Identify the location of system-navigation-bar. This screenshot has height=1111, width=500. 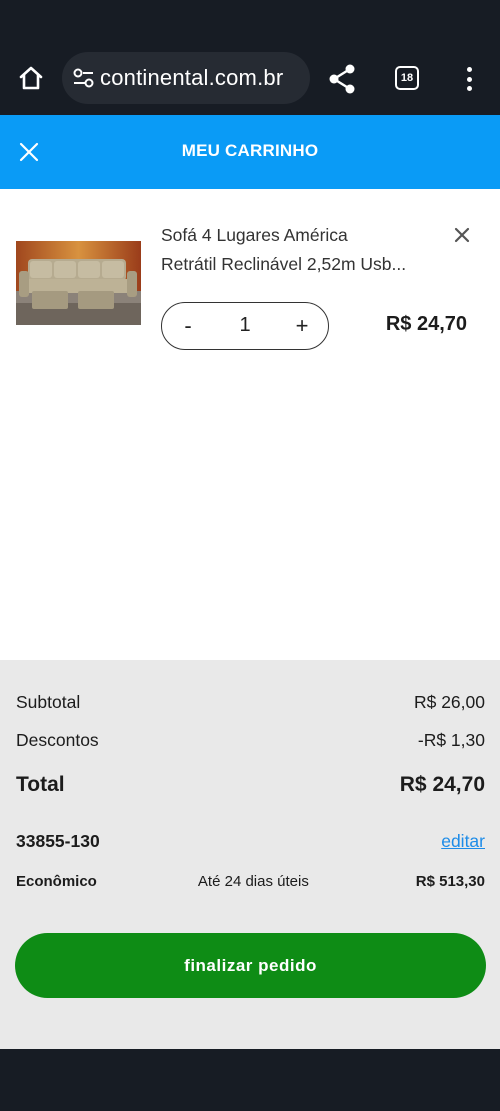
(250, 1080).